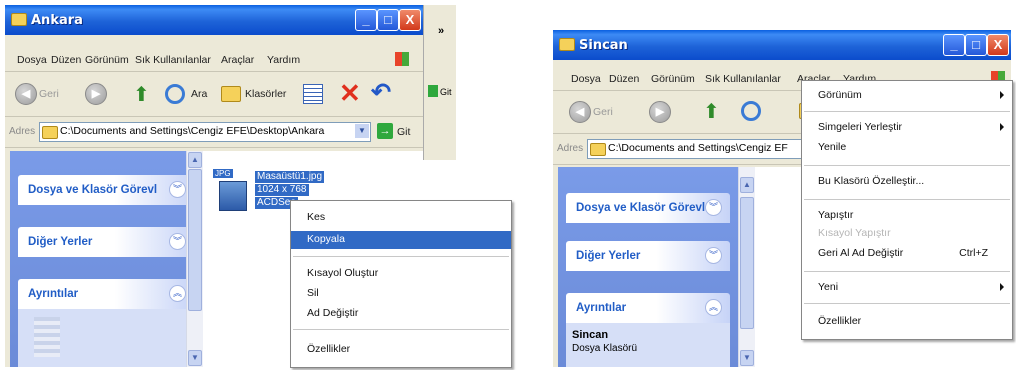  What do you see at coordinates (590, 335) in the screenshot?
I see `details-name: Sincan` at bounding box center [590, 335].